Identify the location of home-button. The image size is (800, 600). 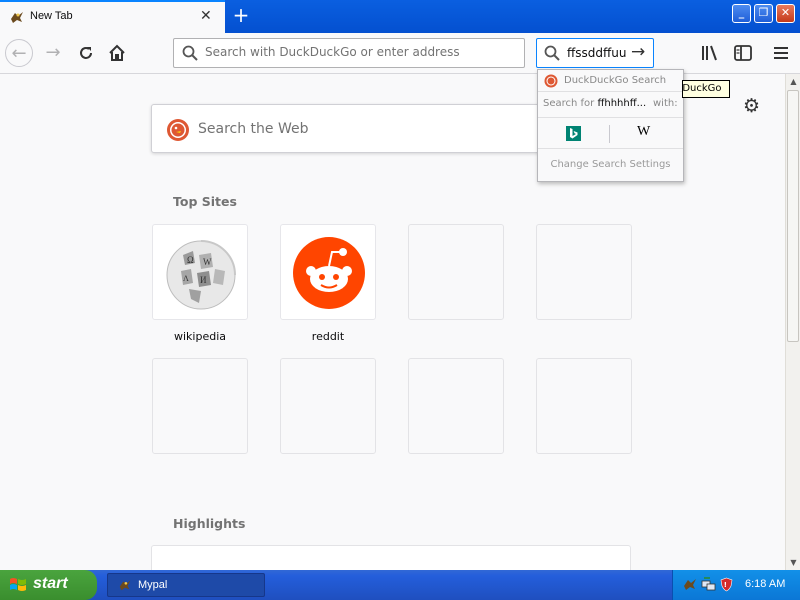
(117, 53).